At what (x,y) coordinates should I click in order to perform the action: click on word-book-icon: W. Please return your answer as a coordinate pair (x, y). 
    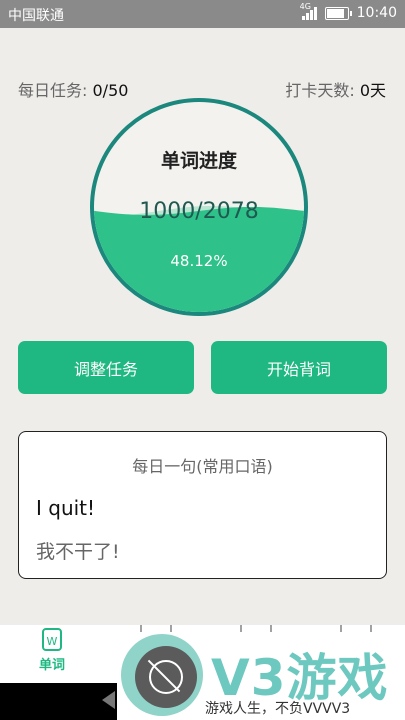
    Looking at the image, I should click on (52, 639).